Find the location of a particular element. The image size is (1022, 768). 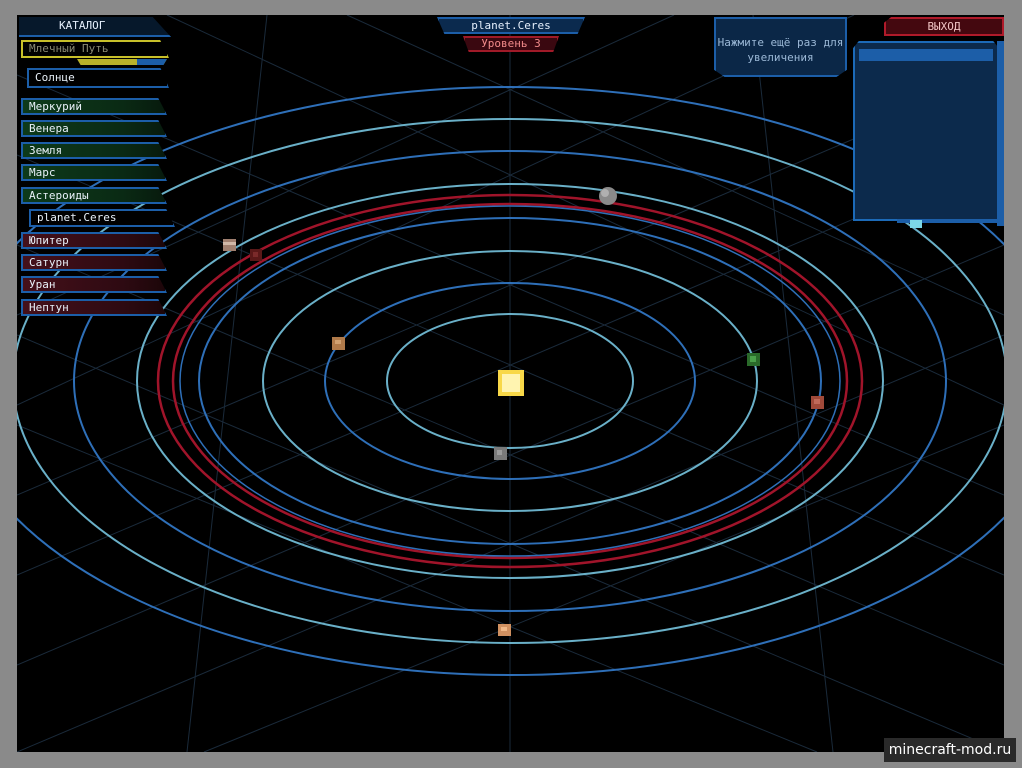

galaxy-button: Млечный Путь is located at coordinates (95, 49).